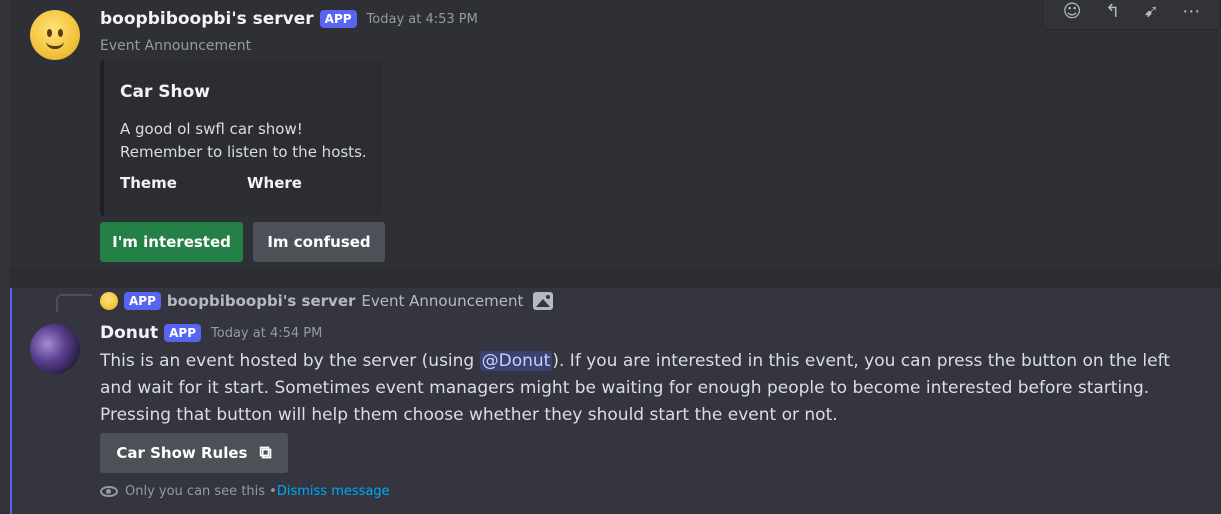 The width and height of the screenshot is (1221, 514). What do you see at coordinates (165, 92) in the screenshot?
I see `embed-title: Car Show` at bounding box center [165, 92].